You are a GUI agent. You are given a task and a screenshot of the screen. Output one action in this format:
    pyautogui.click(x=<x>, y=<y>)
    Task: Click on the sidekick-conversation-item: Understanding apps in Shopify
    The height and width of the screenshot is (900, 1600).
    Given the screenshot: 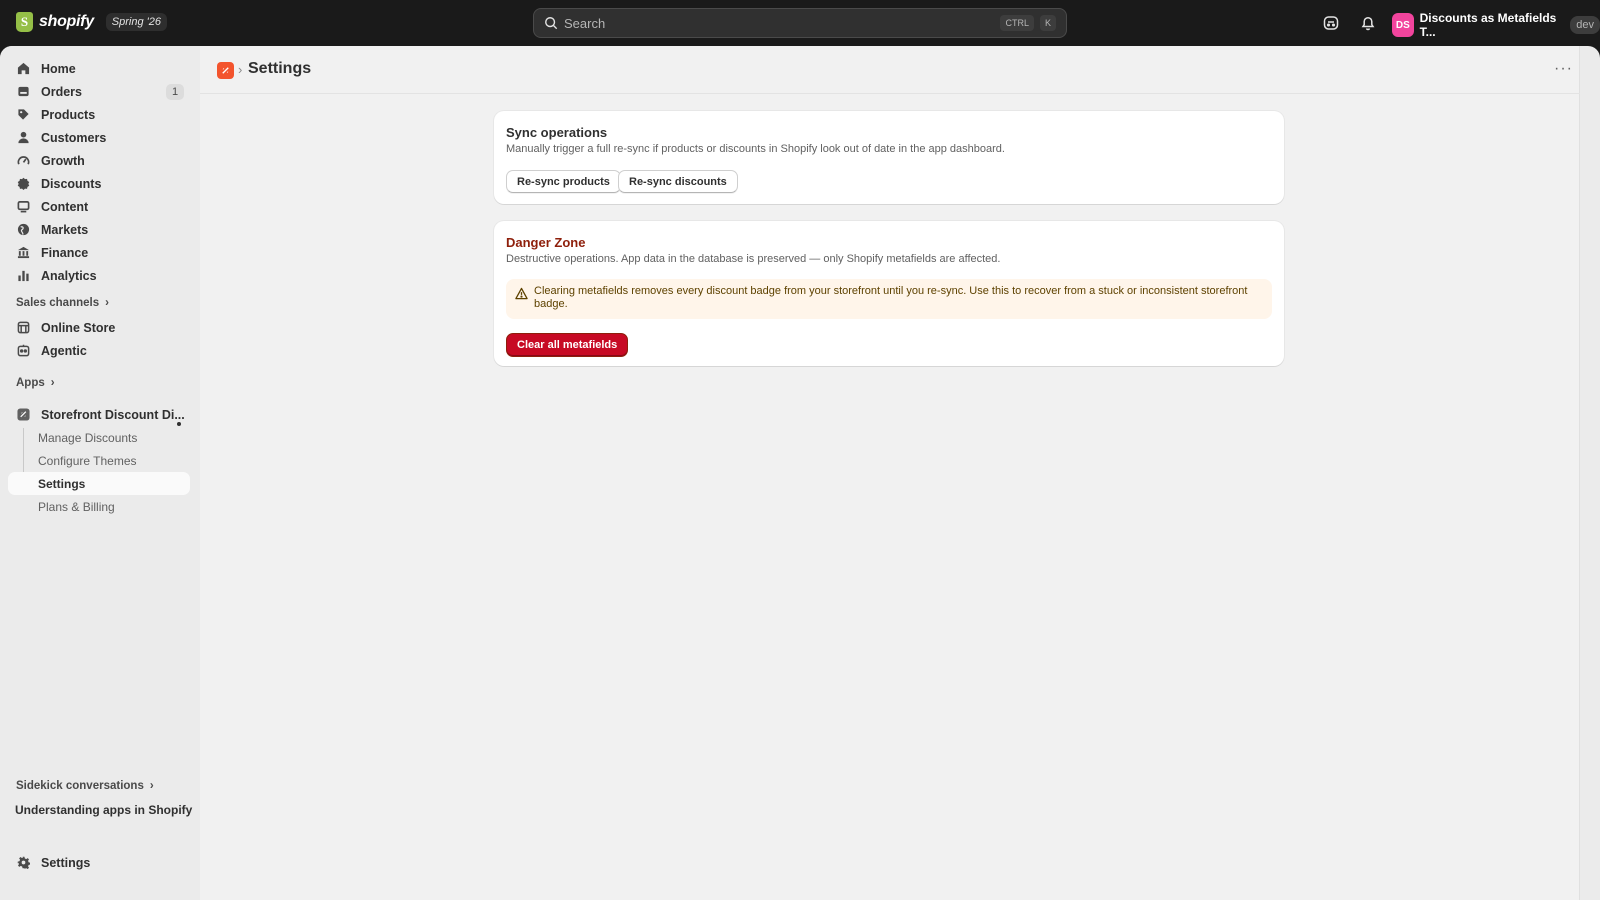 What is the action you would take?
    pyautogui.click(x=103, y=810)
    